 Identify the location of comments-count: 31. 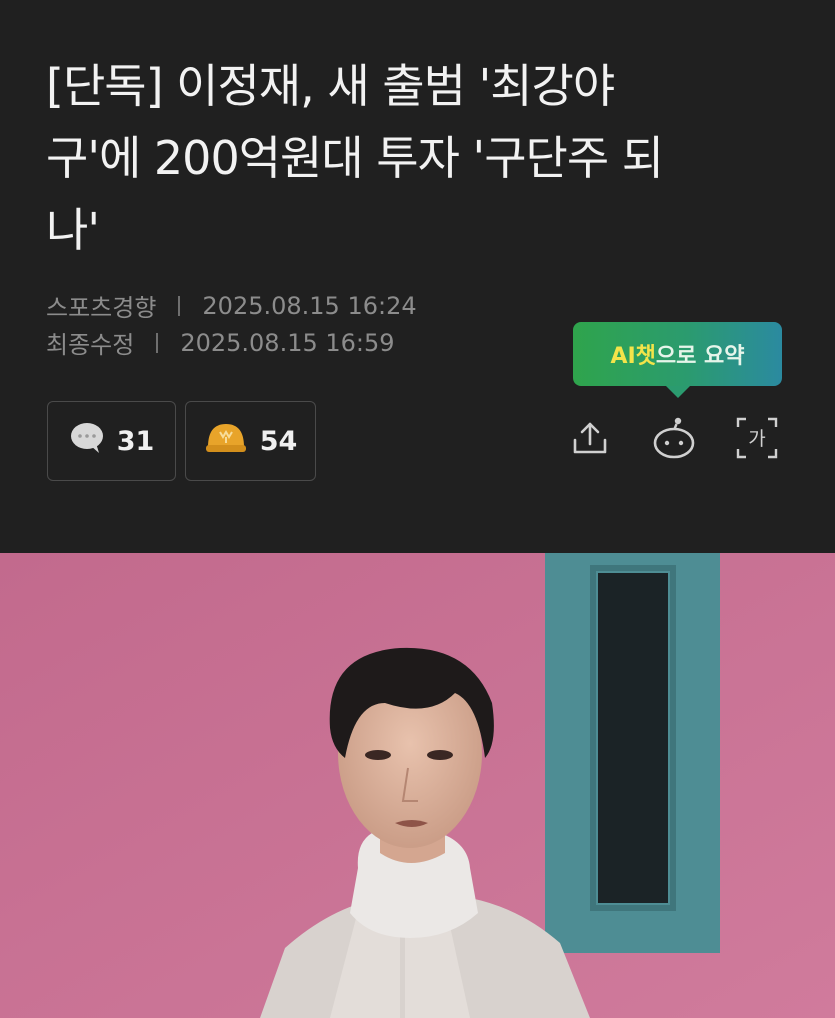
(135, 441).